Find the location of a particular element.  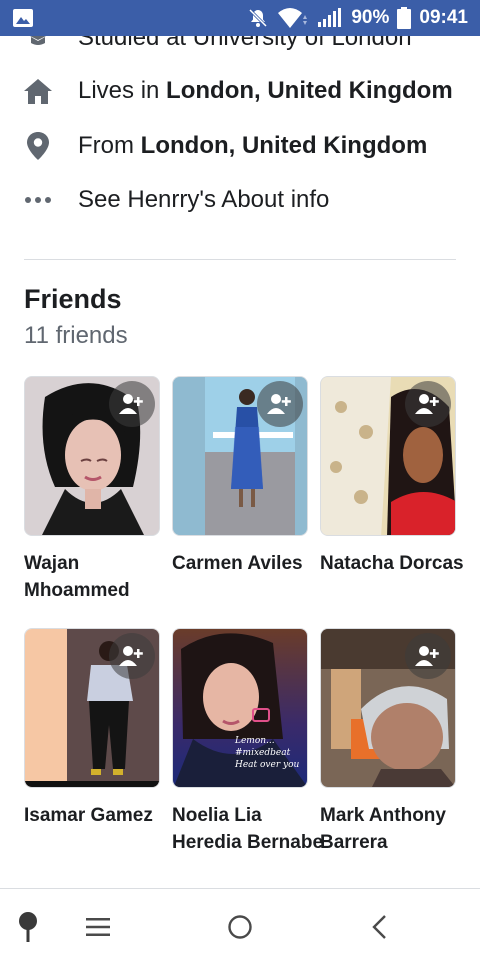

friend-card: Natacha Dorcas is located at coordinates (392, 476).